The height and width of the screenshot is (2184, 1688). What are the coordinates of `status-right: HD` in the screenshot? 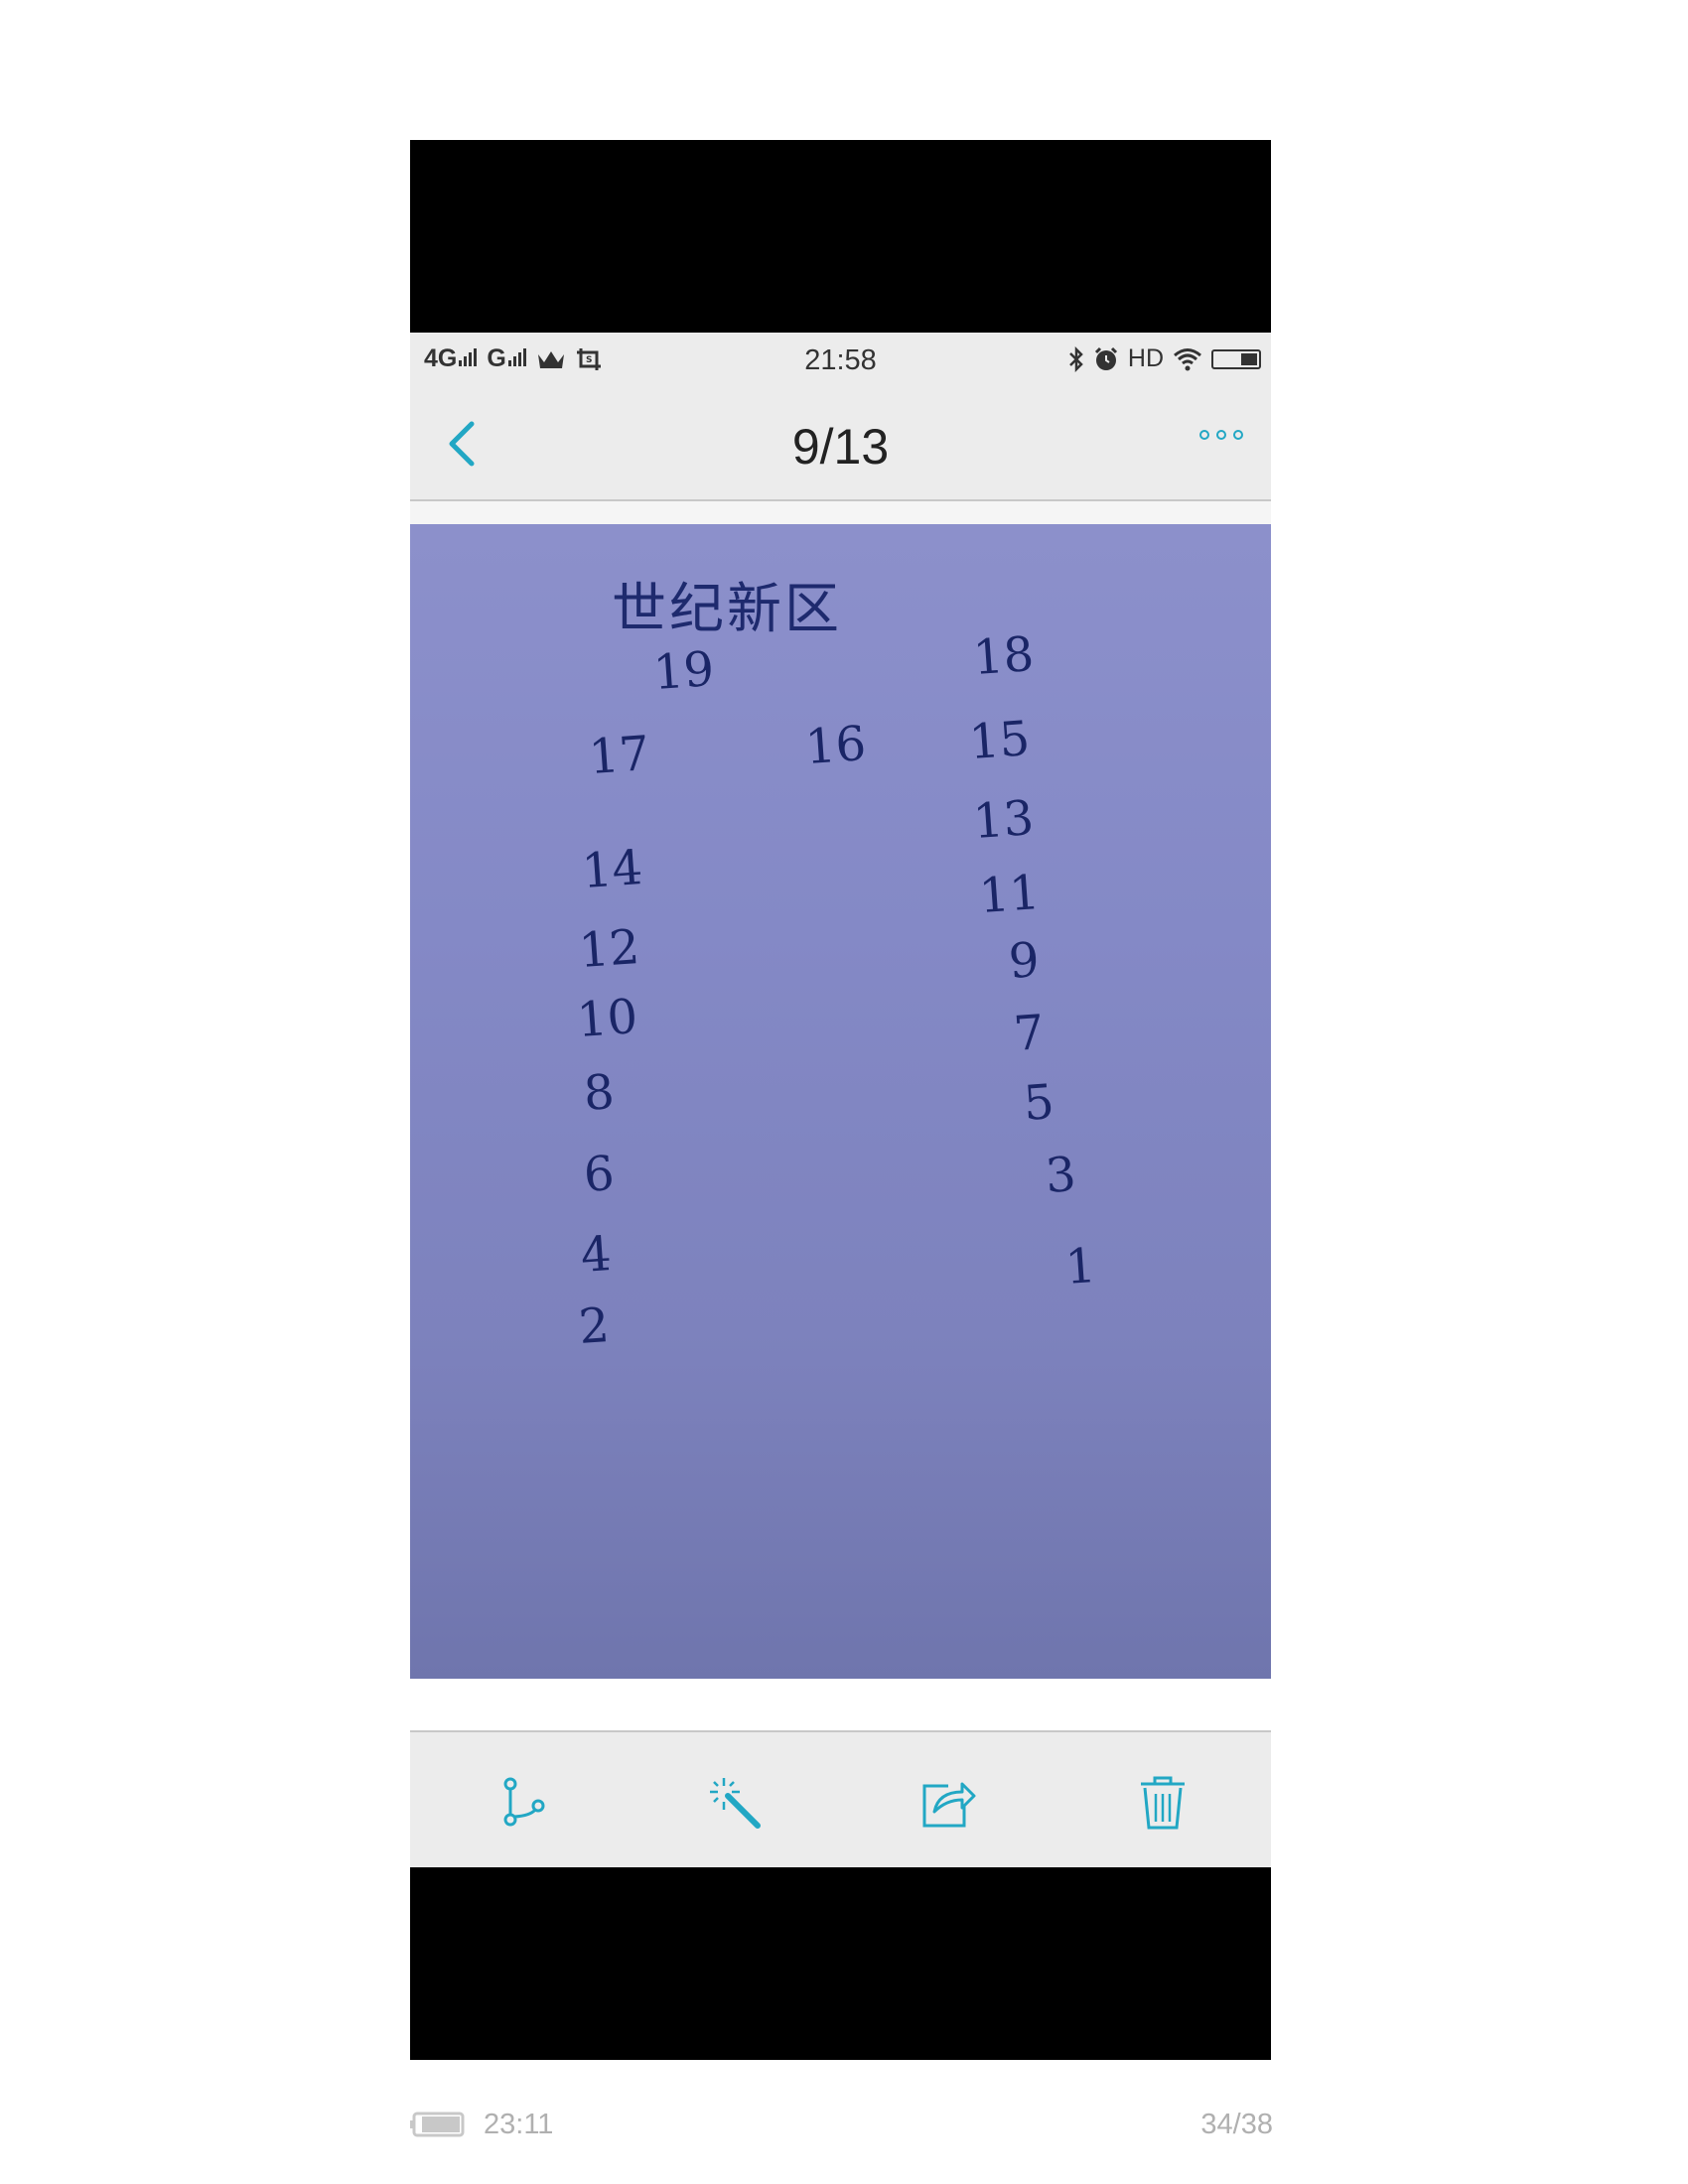 It's located at (1164, 358).